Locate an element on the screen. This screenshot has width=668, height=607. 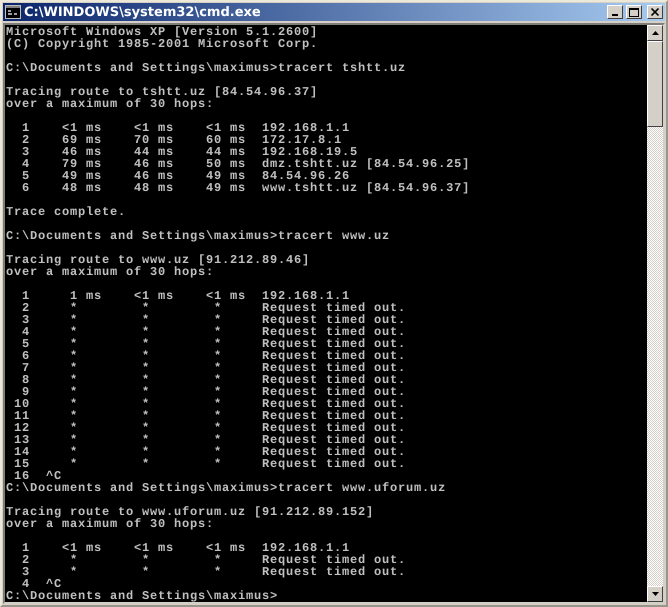
maximize-button is located at coordinates (634, 12).